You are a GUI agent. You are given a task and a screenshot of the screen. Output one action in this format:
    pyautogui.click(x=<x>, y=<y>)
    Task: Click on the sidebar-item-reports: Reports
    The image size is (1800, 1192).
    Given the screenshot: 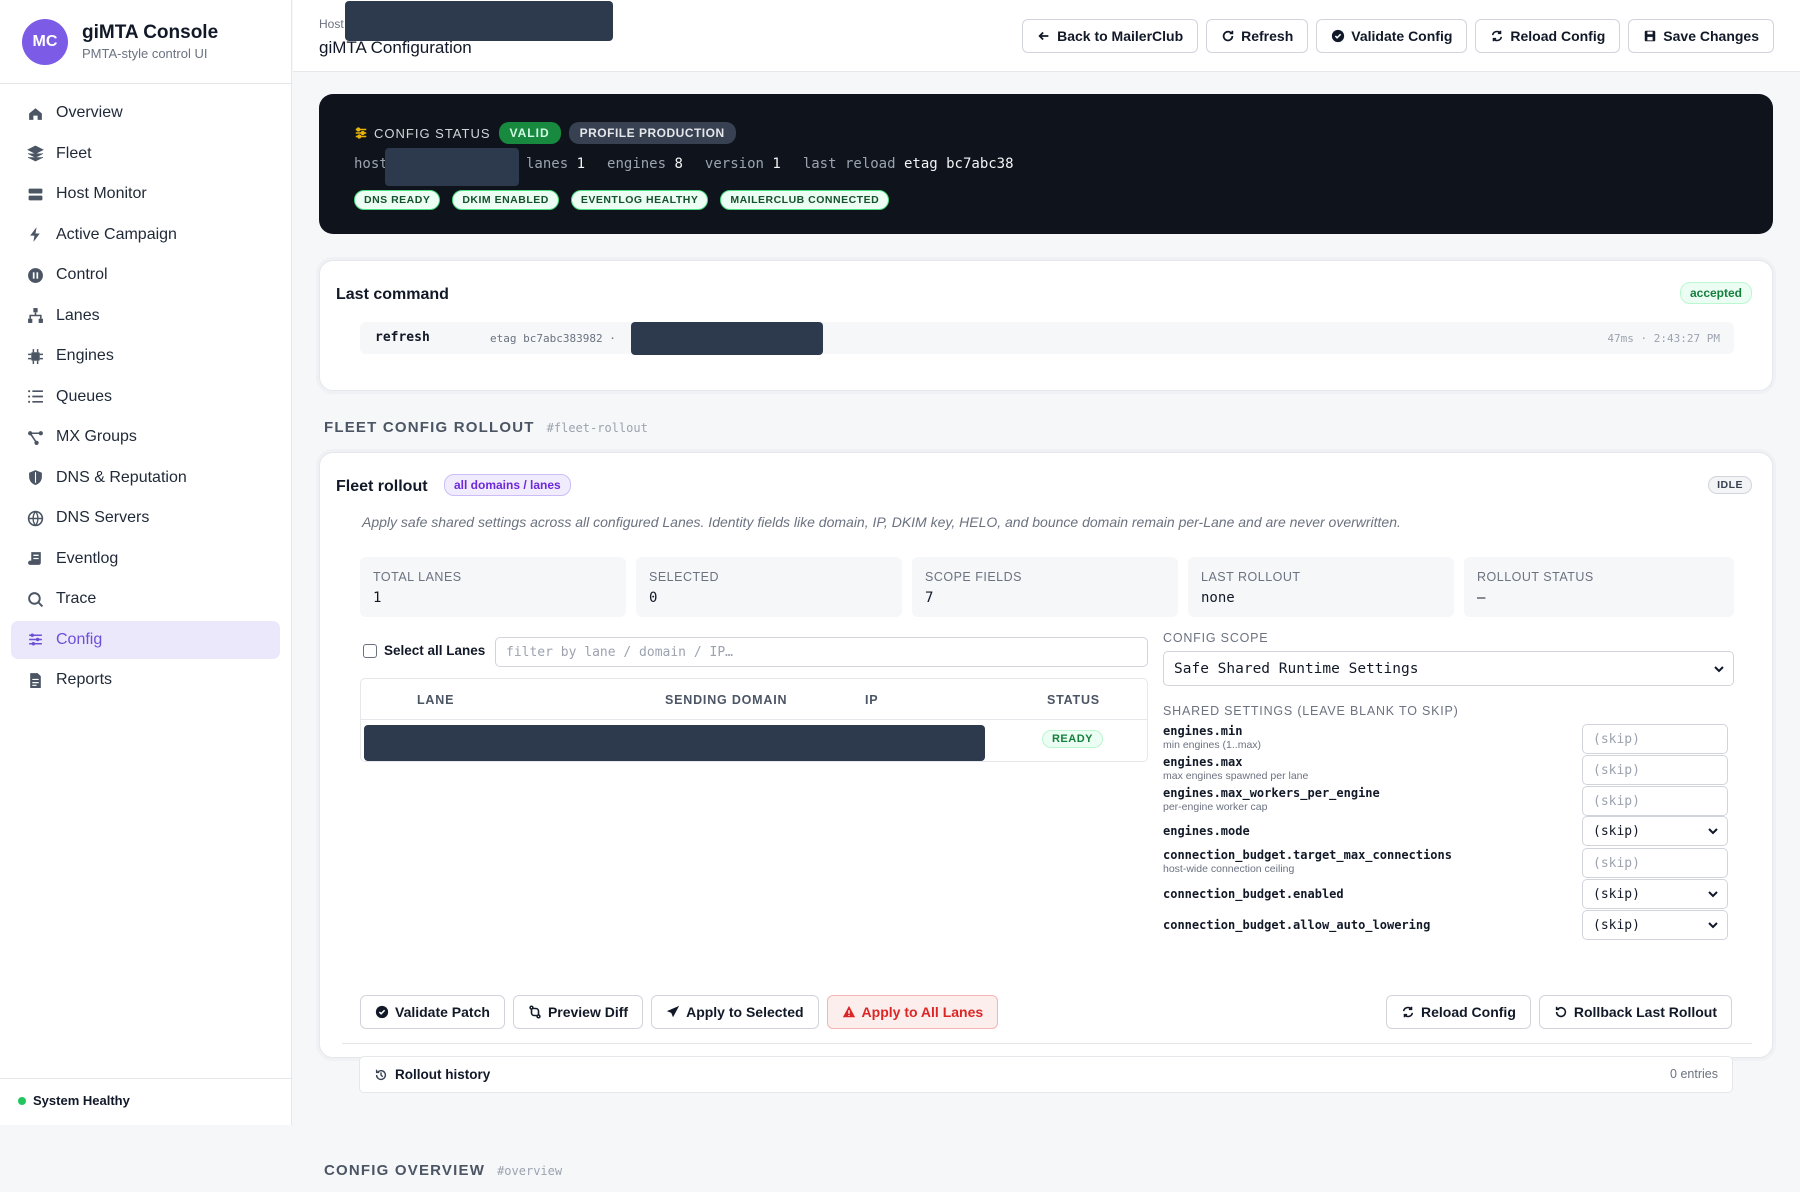 What is the action you would take?
    pyautogui.click(x=145, y=680)
    